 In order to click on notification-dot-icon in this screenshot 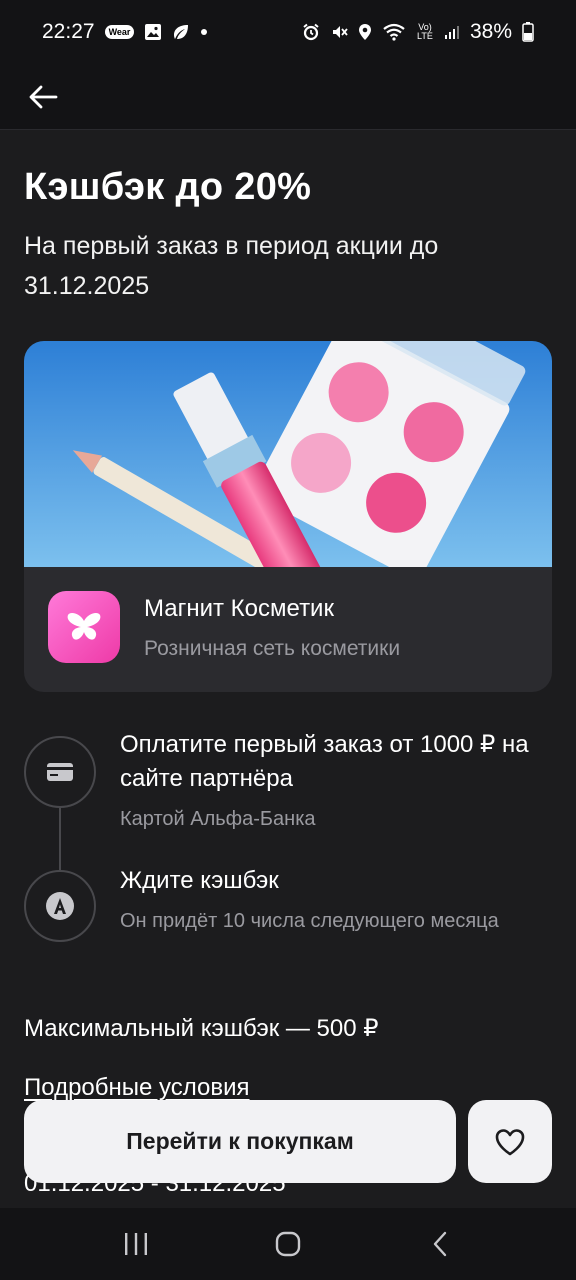, I will do `click(204, 32)`.